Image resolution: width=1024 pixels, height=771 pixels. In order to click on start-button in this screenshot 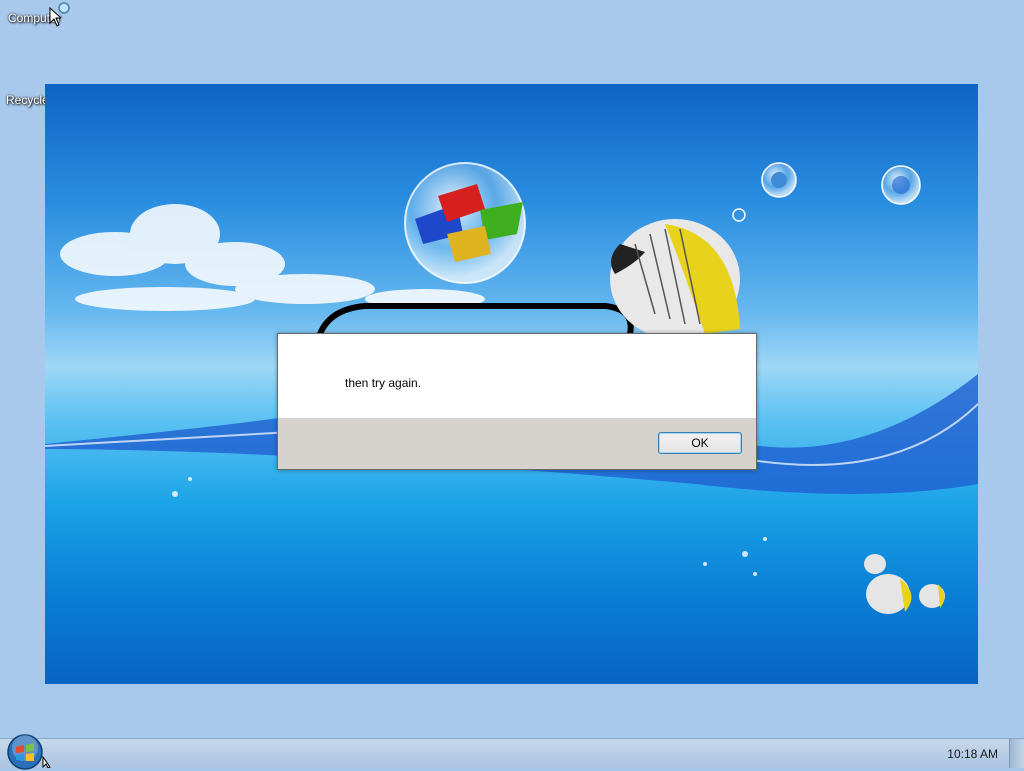, I will do `click(25, 752)`.